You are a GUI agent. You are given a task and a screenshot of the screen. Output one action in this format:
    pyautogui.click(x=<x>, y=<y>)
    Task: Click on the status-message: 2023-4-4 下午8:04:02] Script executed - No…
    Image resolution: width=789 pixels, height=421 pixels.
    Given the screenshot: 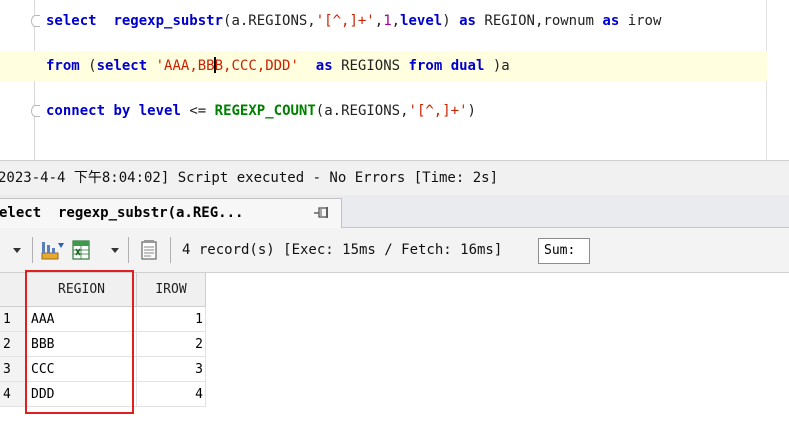 What is the action you would take?
    pyautogui.click(x=249, y=178)
    